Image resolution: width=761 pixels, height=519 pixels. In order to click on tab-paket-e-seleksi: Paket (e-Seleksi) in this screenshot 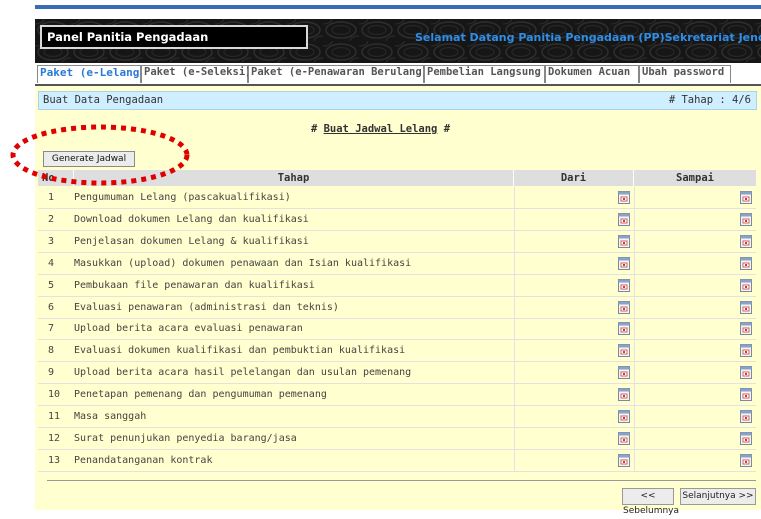, I will do `click(196, 74)`.